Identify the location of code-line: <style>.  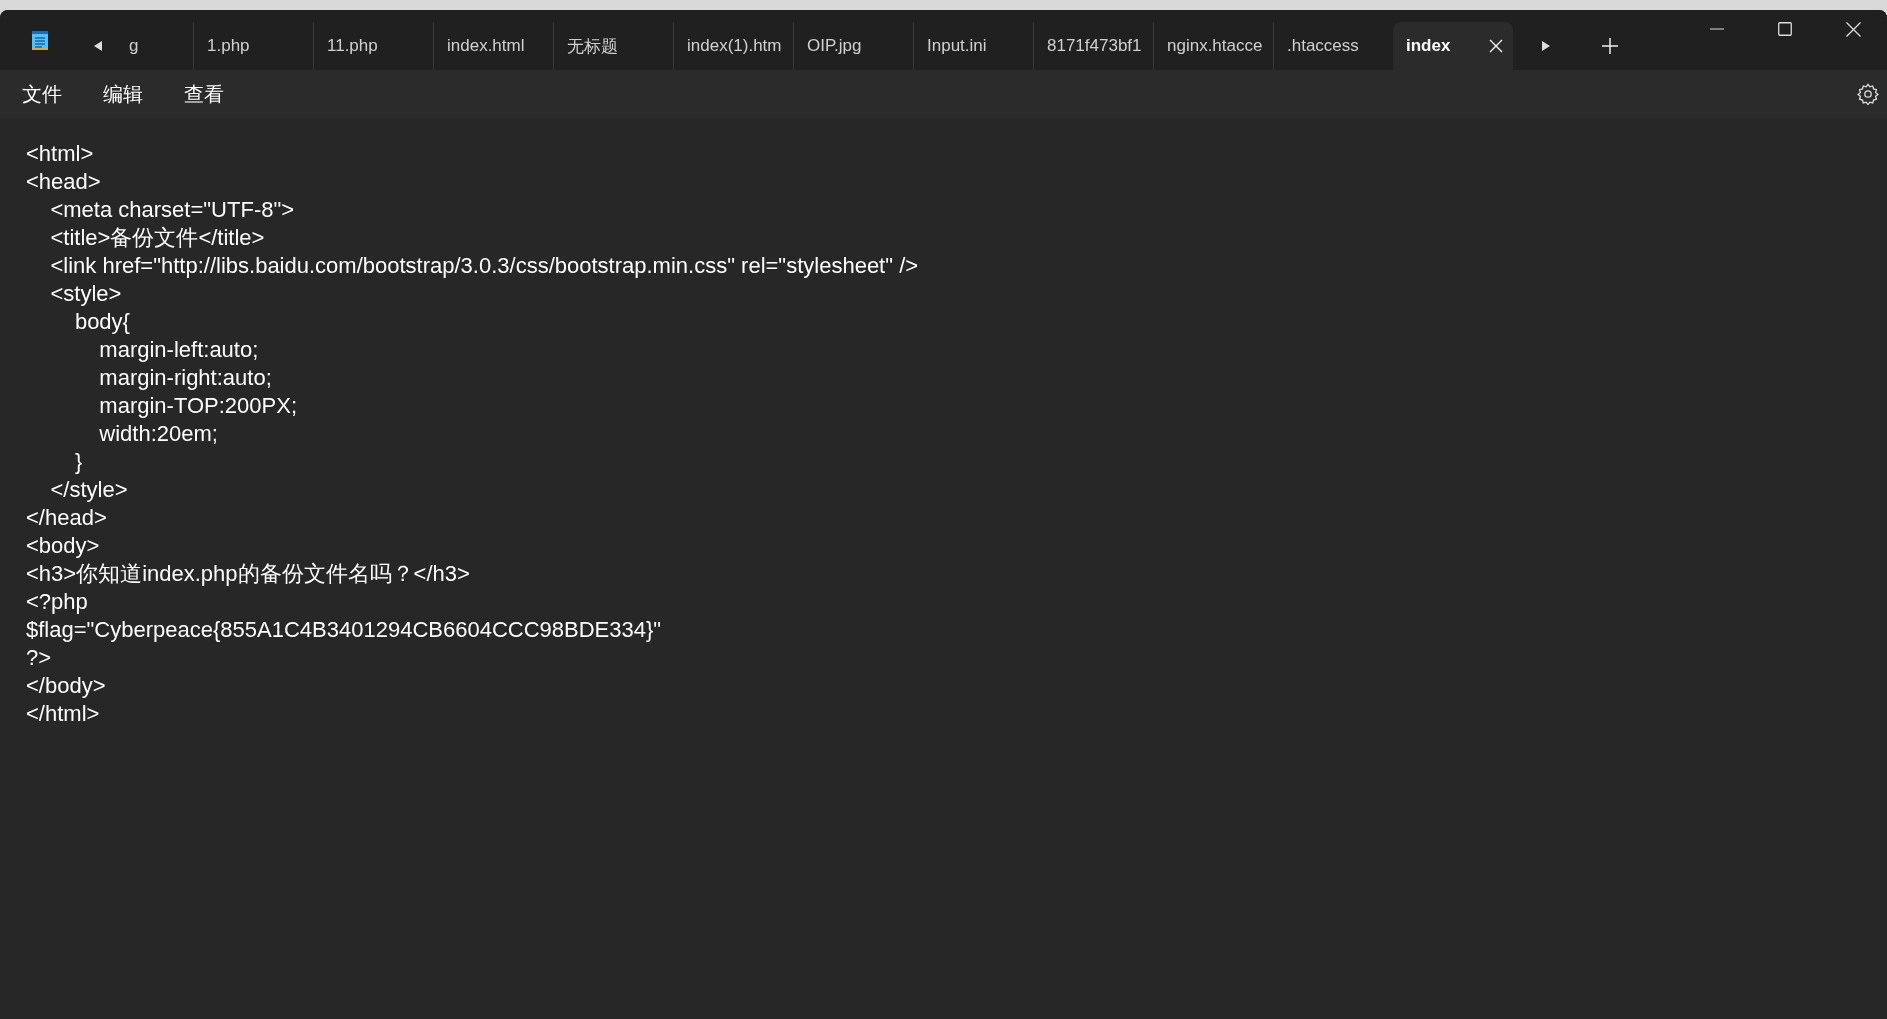
(85, 294).